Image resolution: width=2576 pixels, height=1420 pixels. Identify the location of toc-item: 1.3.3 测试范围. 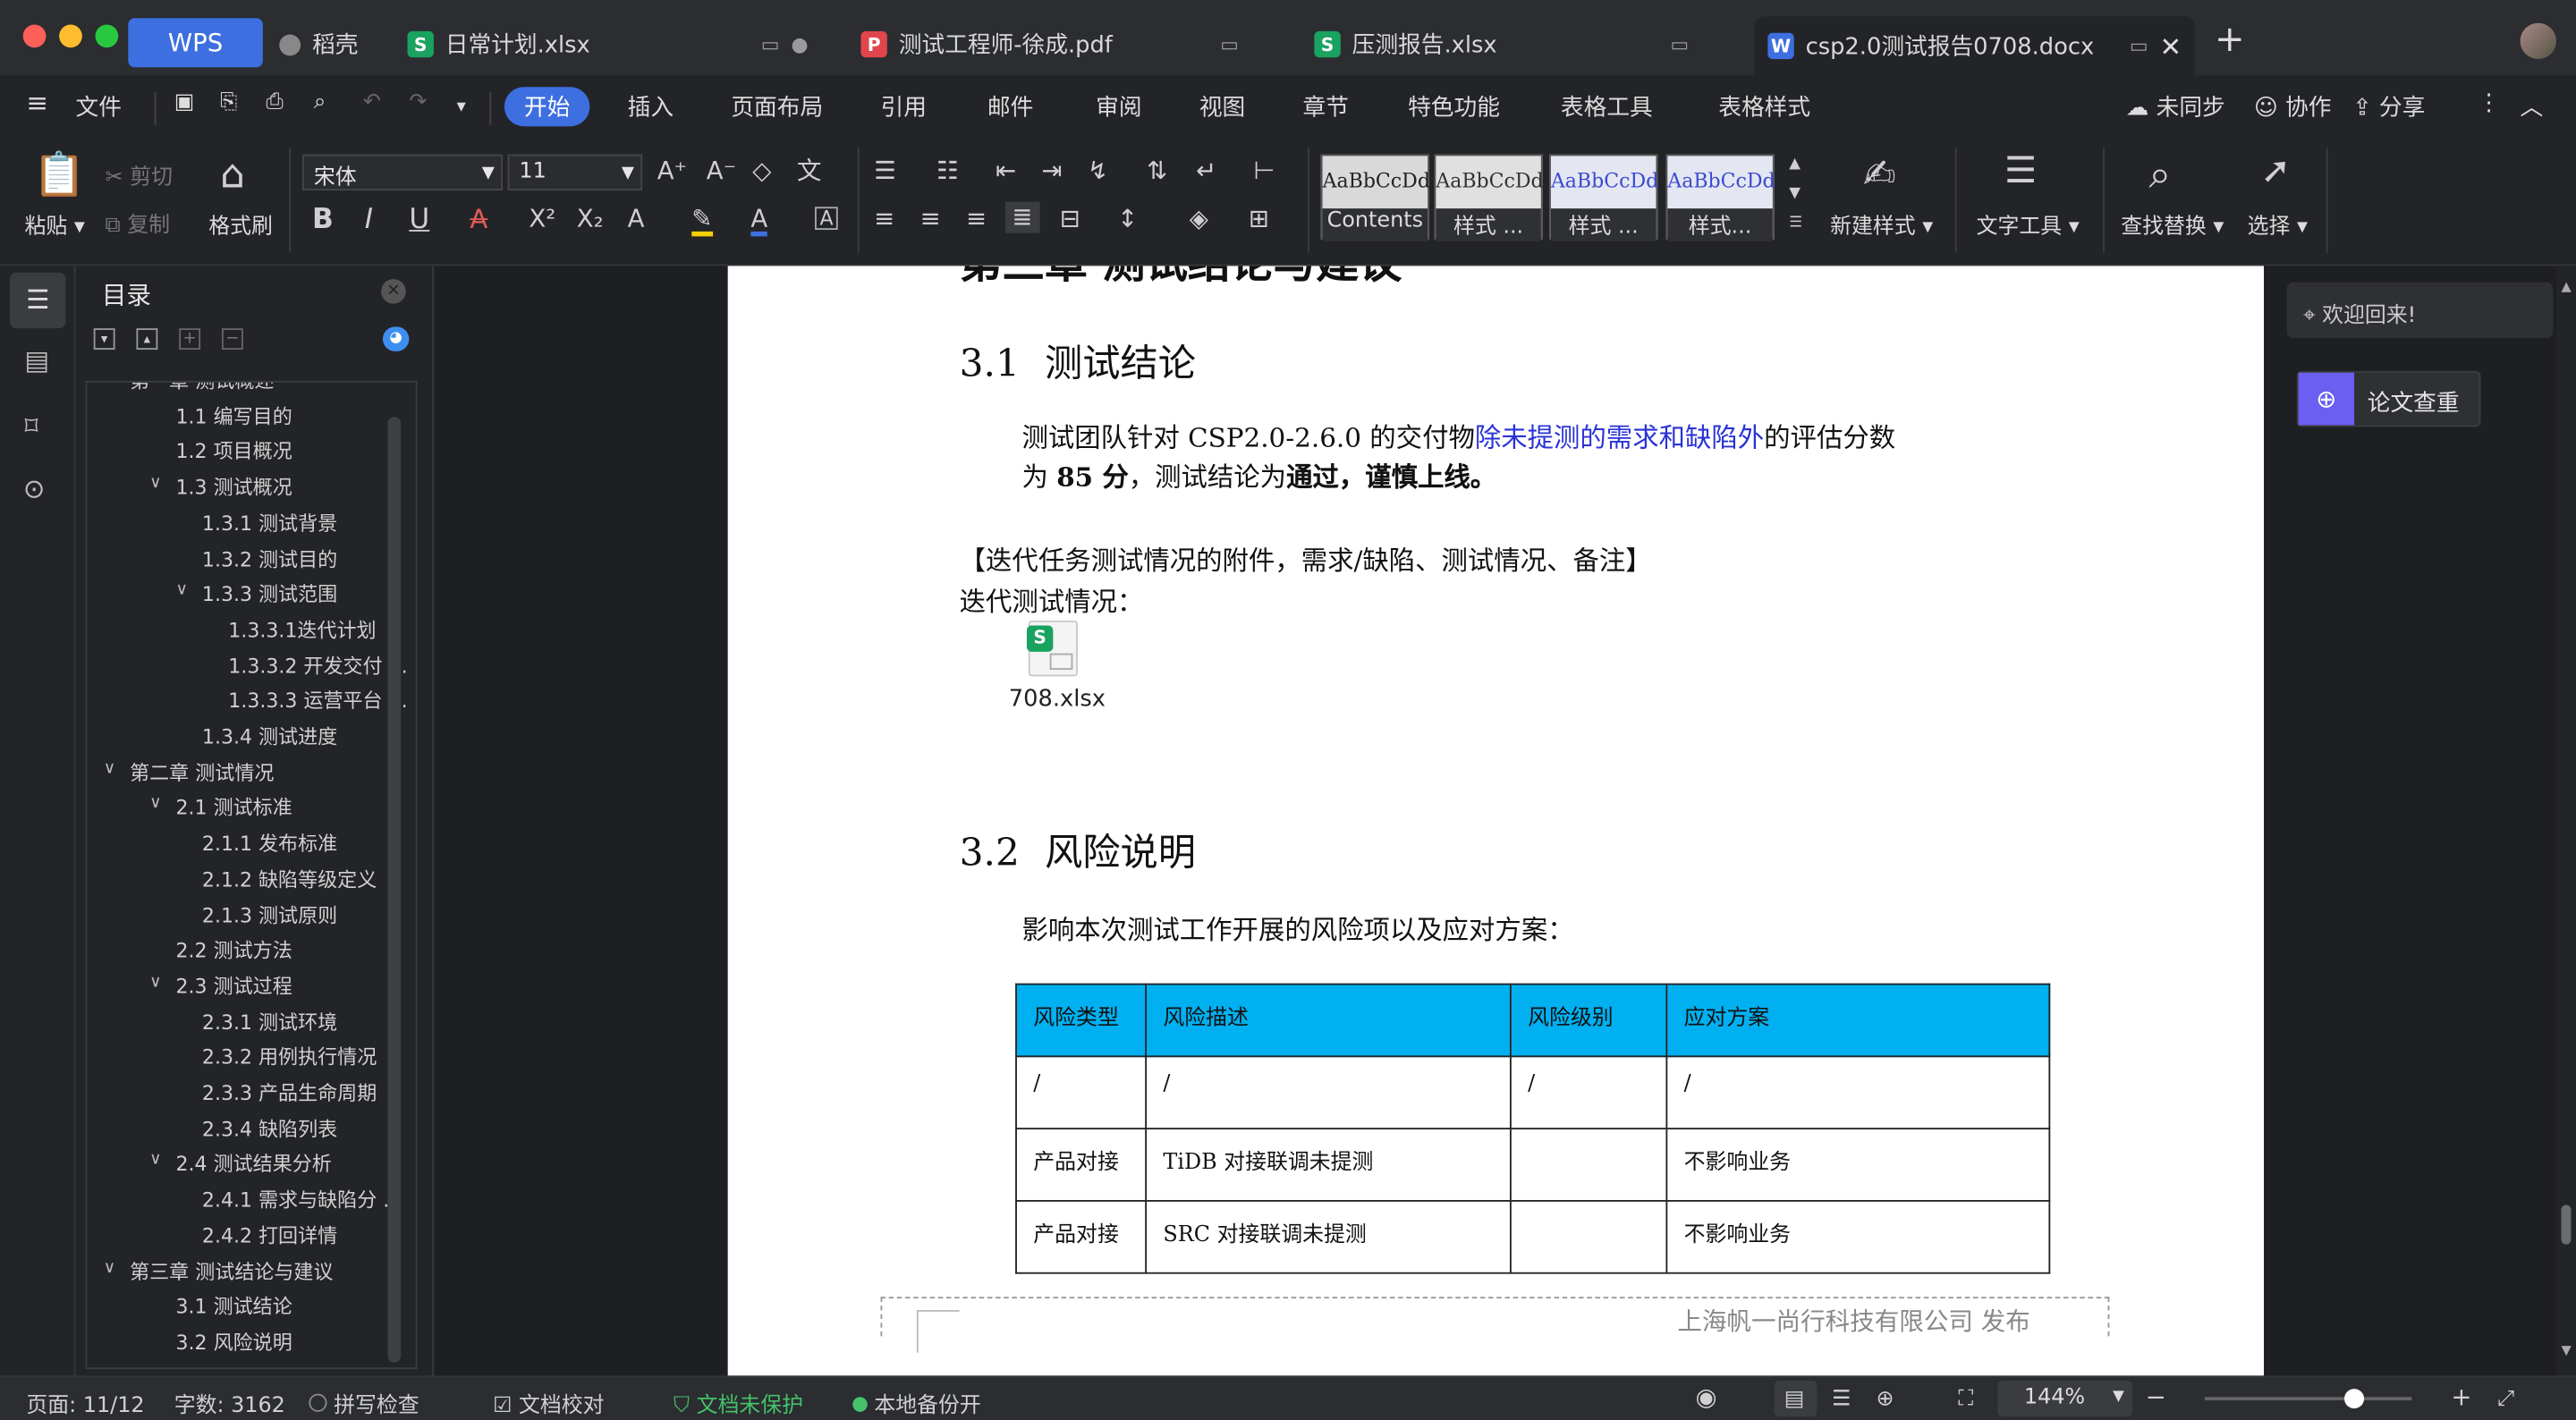
(269, 593).